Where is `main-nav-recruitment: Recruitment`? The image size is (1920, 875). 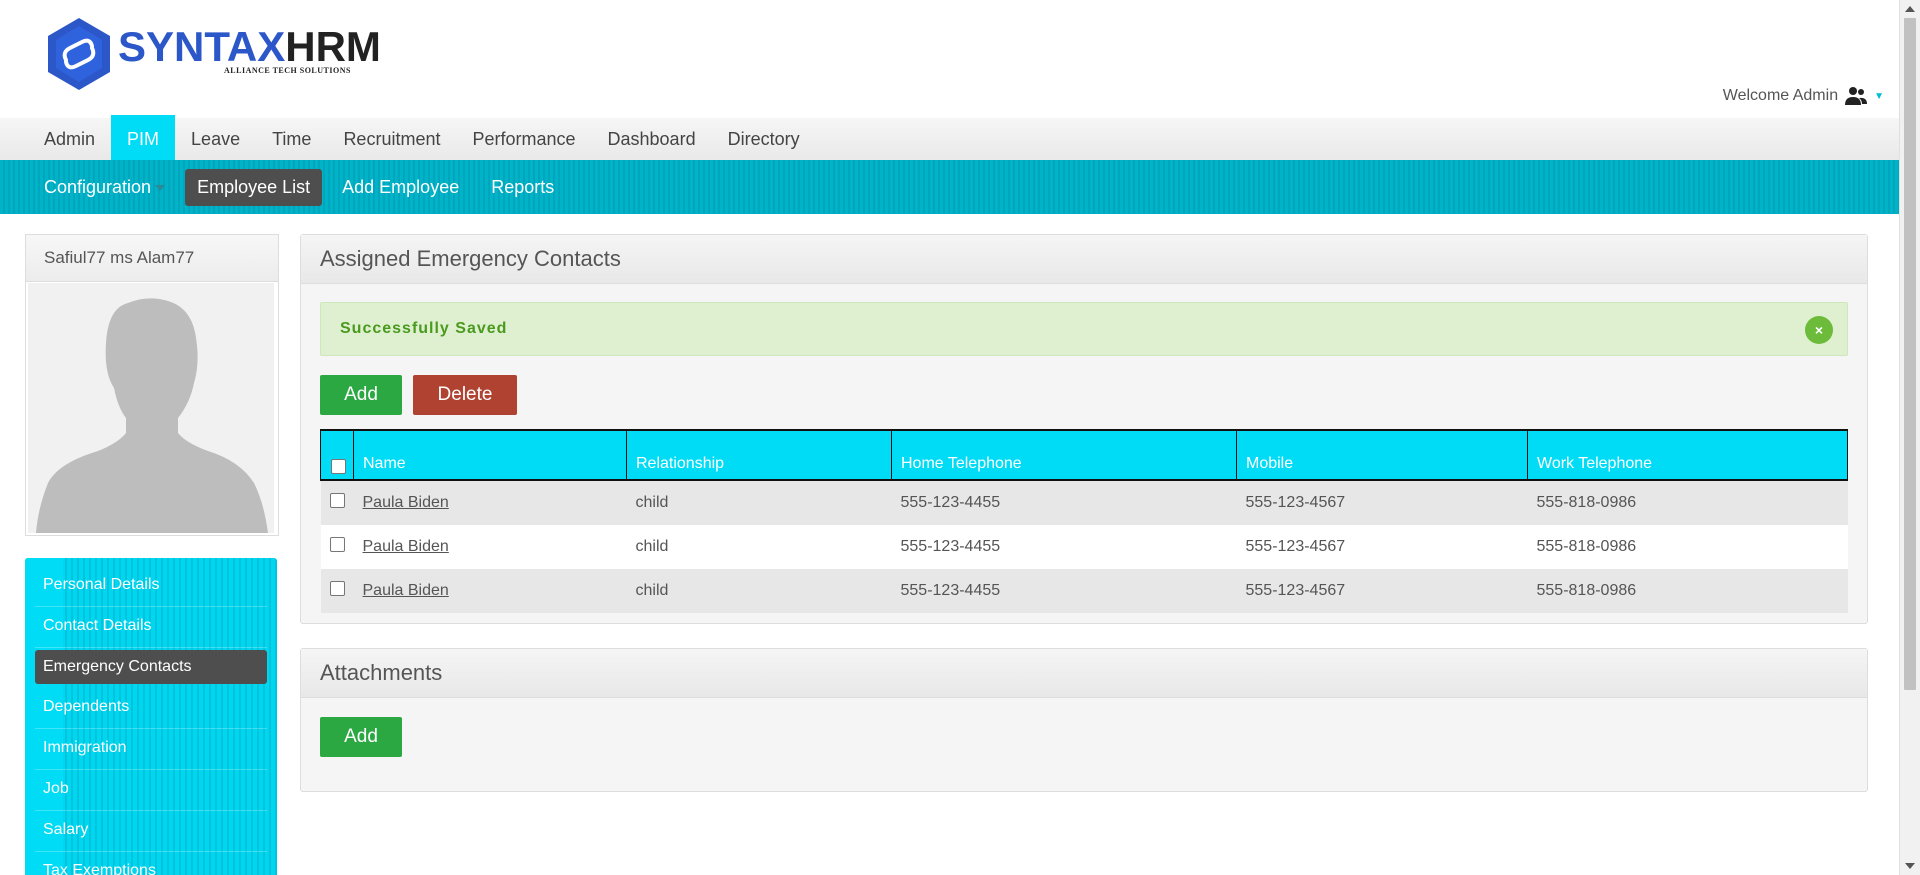 main-nav-recruitment: Recruitment is located at coordinates (391, 139).